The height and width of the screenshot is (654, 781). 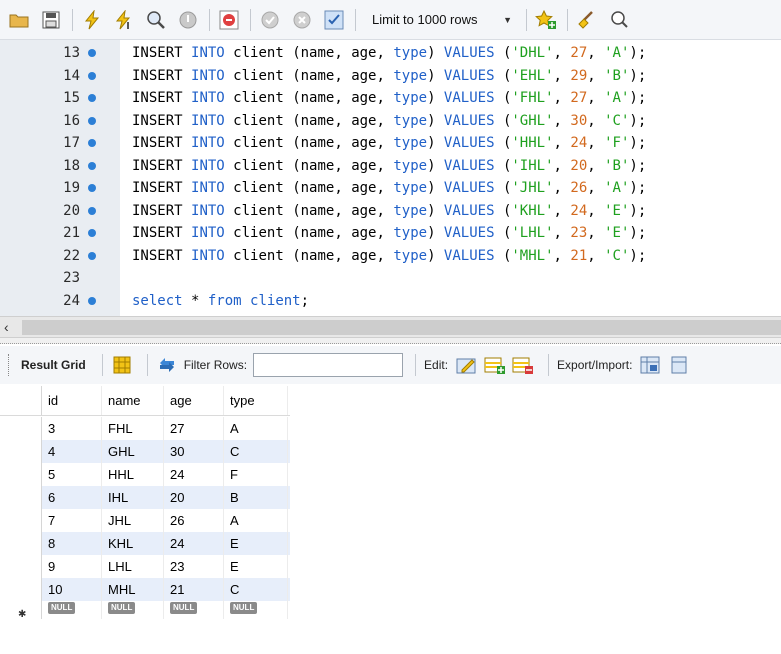 I want to click on table-row: 6 IHL 20 B, so click(x=145, y=497).